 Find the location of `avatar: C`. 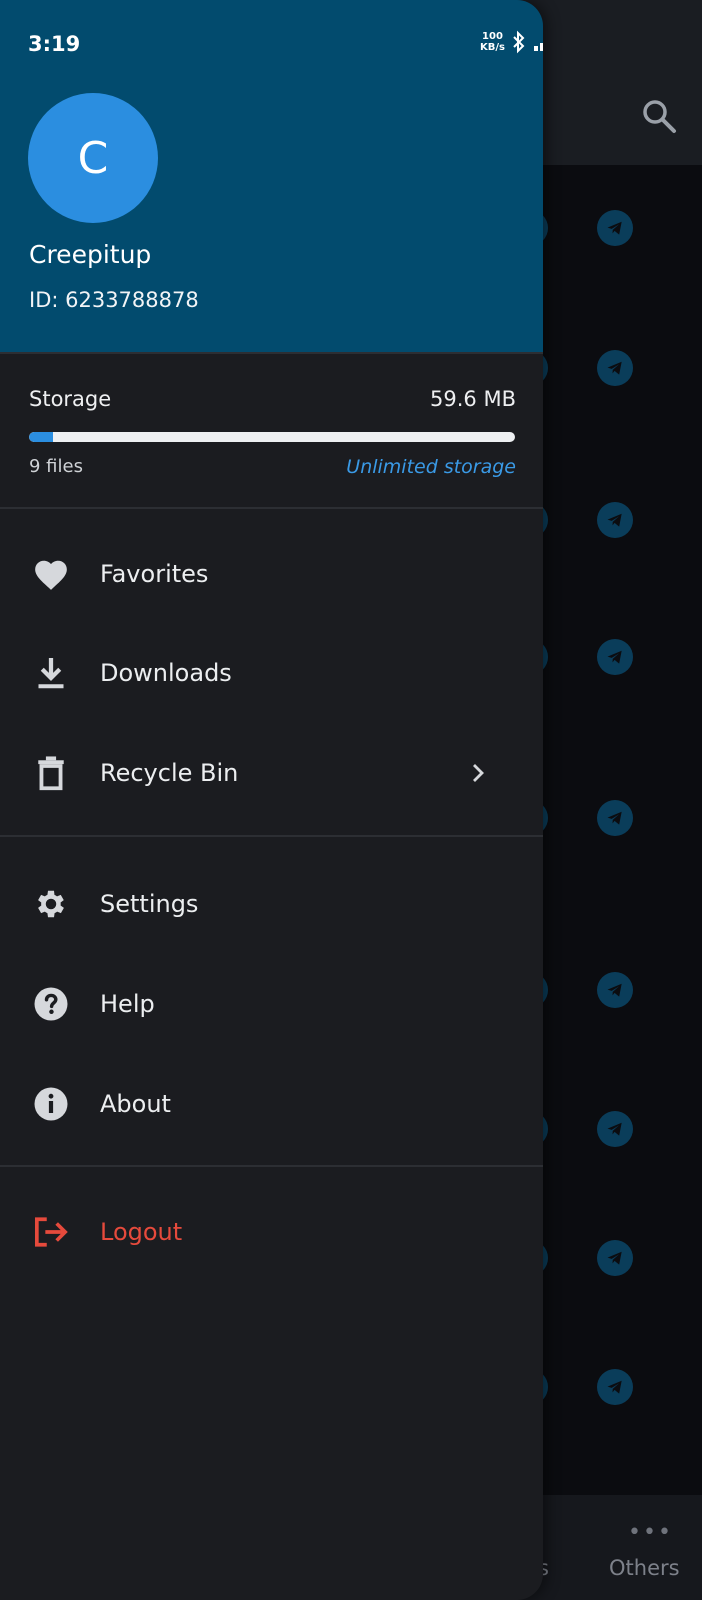

avatar: C is located at coordinates (93, 158).